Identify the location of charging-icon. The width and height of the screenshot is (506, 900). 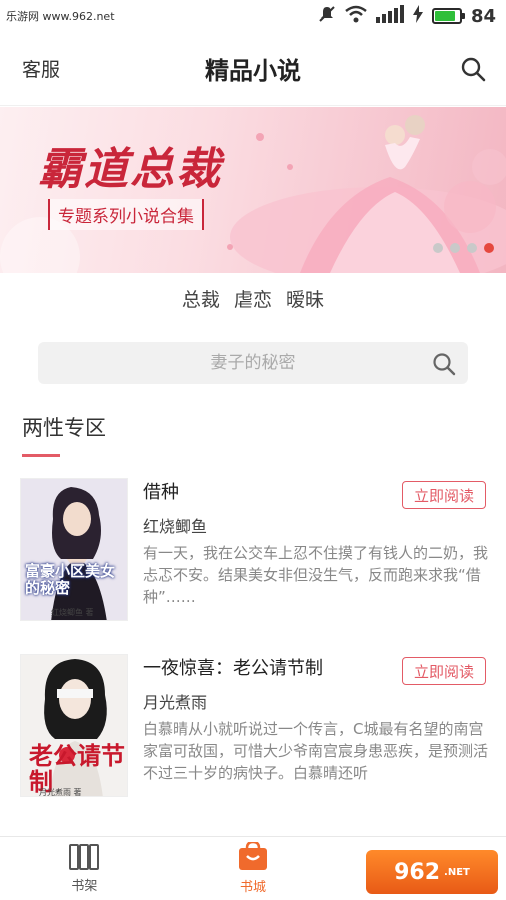
(417, 16).